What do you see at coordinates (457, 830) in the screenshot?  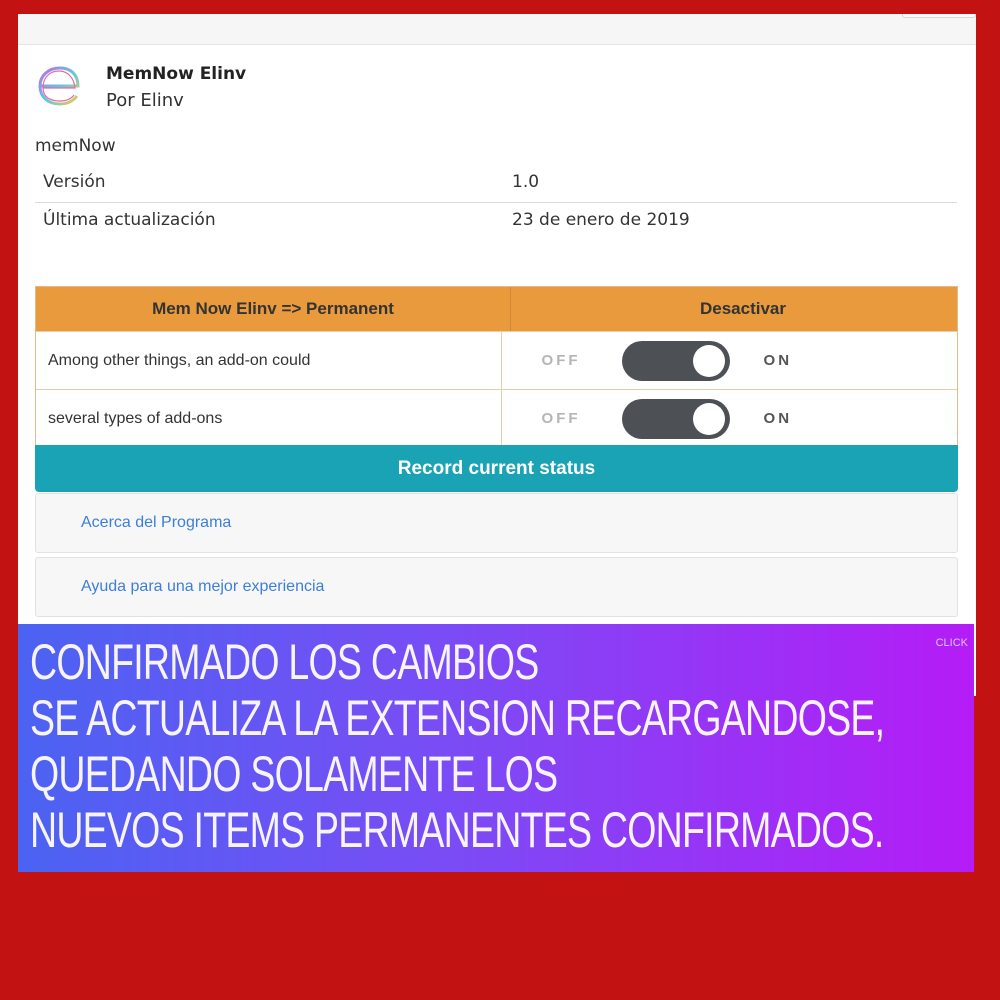 I see `caption-line: NUEVOS ITEMS PERMANENTES CONFIRMADOS.` at bounding box center [457, 830].